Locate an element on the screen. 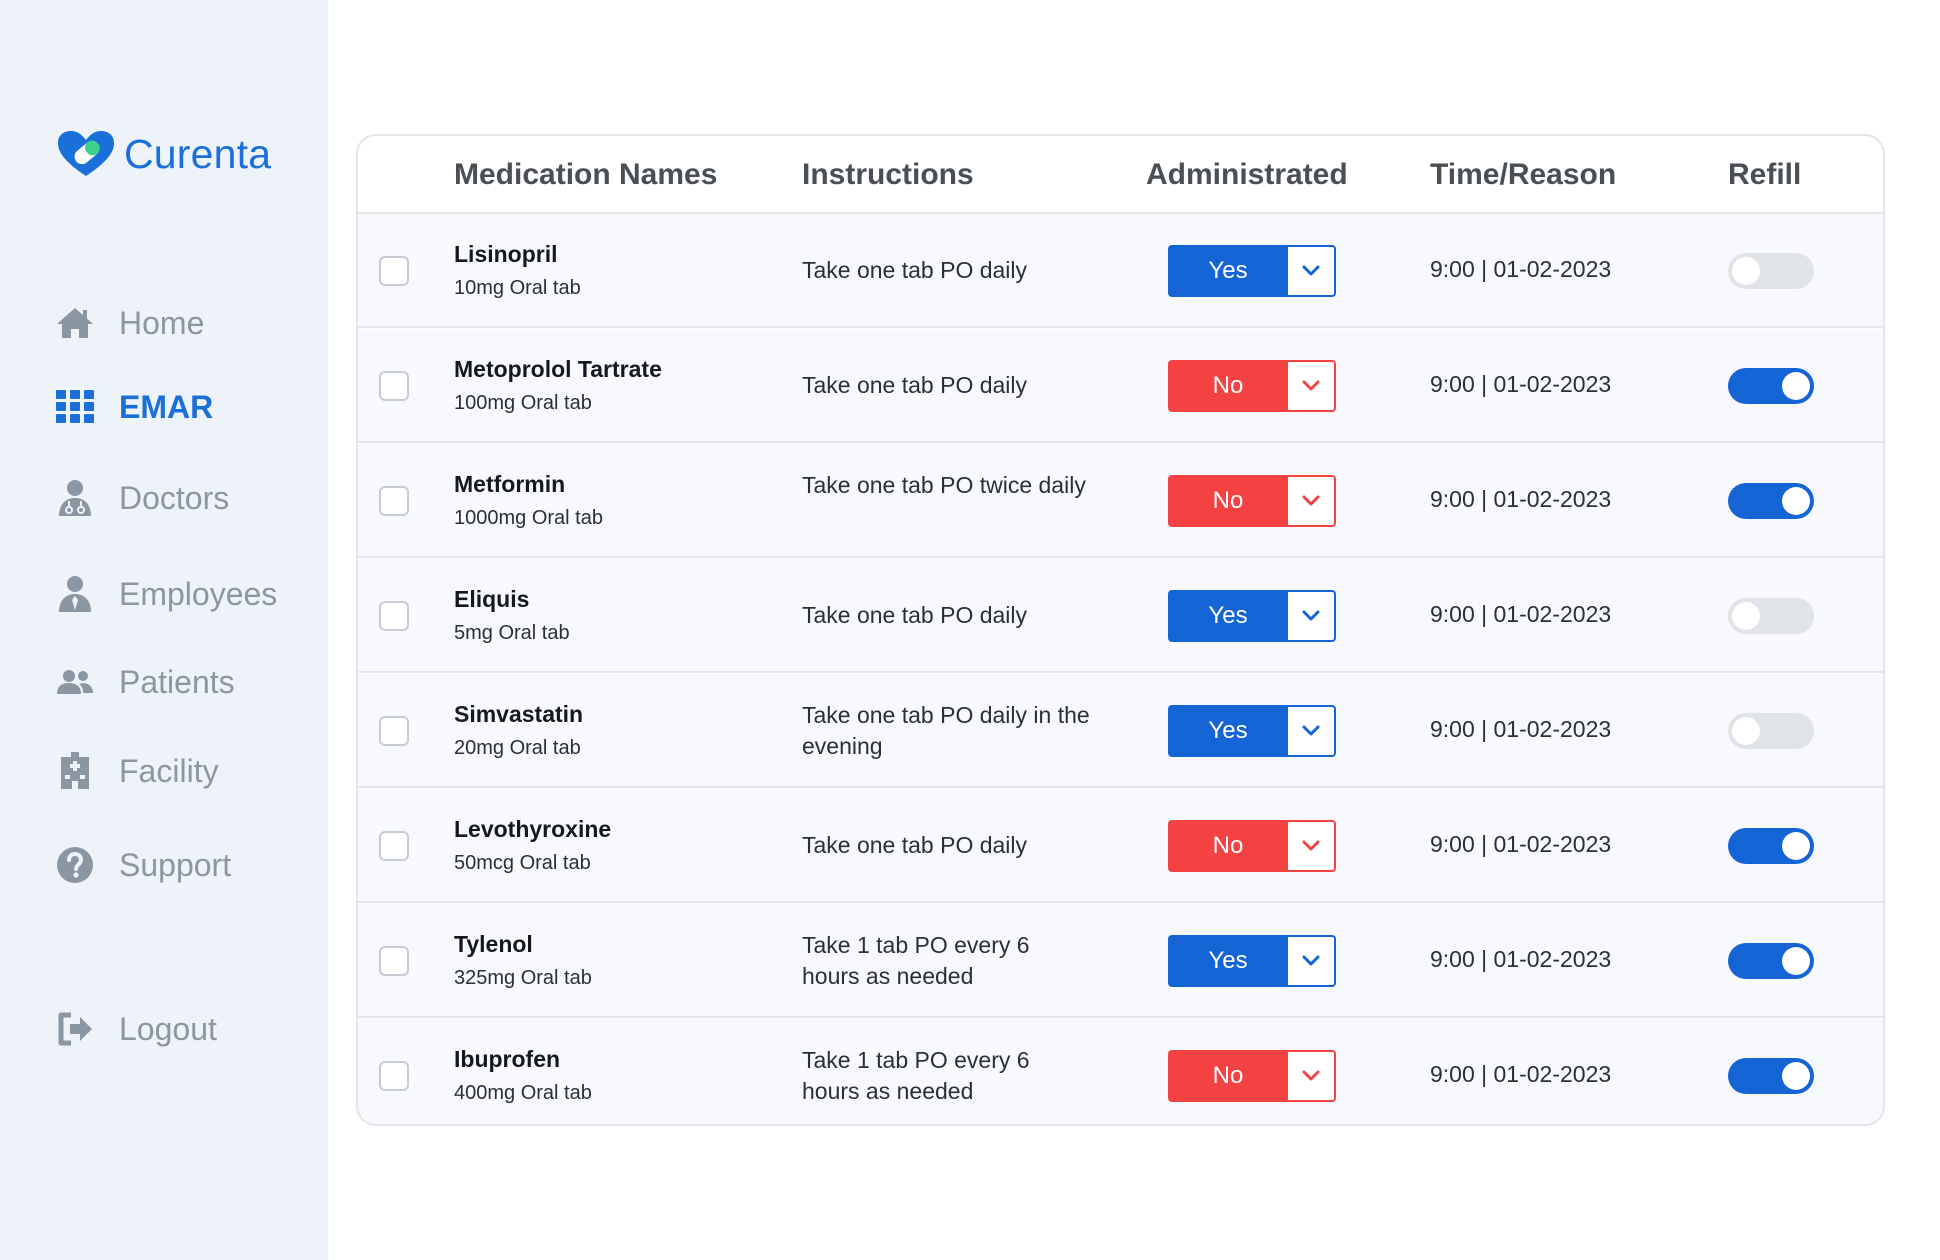 The height and width of the screenshot is (1260, 1940). medication-name: Simvastatin is located at coordinates (519, 714).